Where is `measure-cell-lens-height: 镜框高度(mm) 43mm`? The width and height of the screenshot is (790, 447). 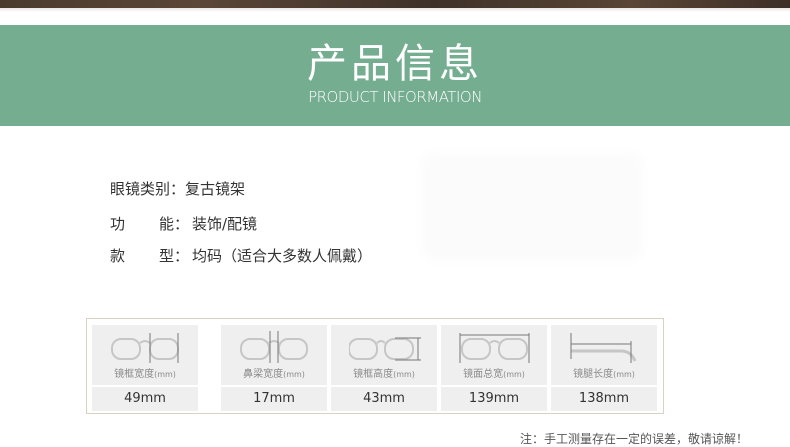 measure-cell-lens-height: 镜框高度(mm) 43mm is located at coordinates (384, 368).